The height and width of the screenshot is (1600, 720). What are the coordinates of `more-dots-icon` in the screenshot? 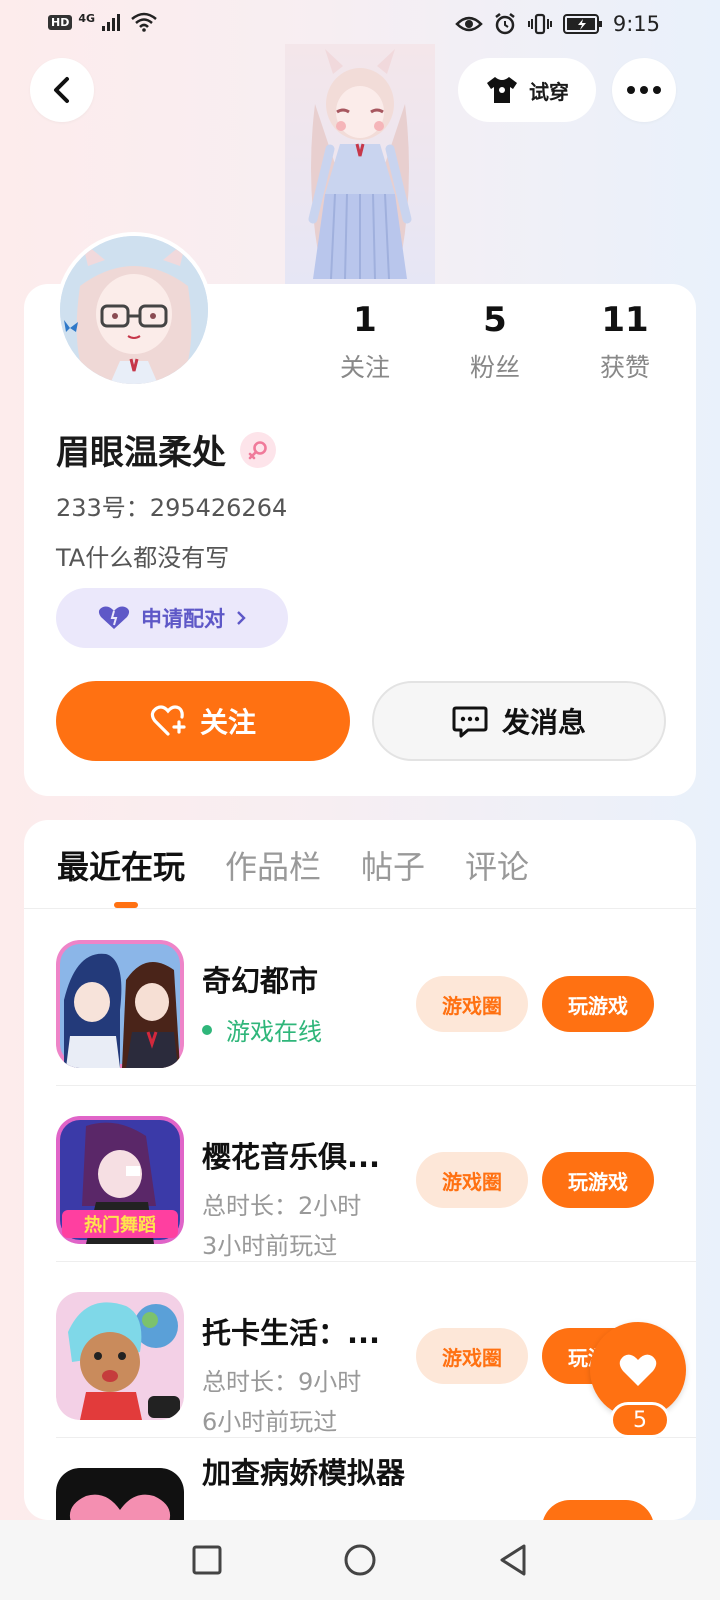 It's located at (644, 90).